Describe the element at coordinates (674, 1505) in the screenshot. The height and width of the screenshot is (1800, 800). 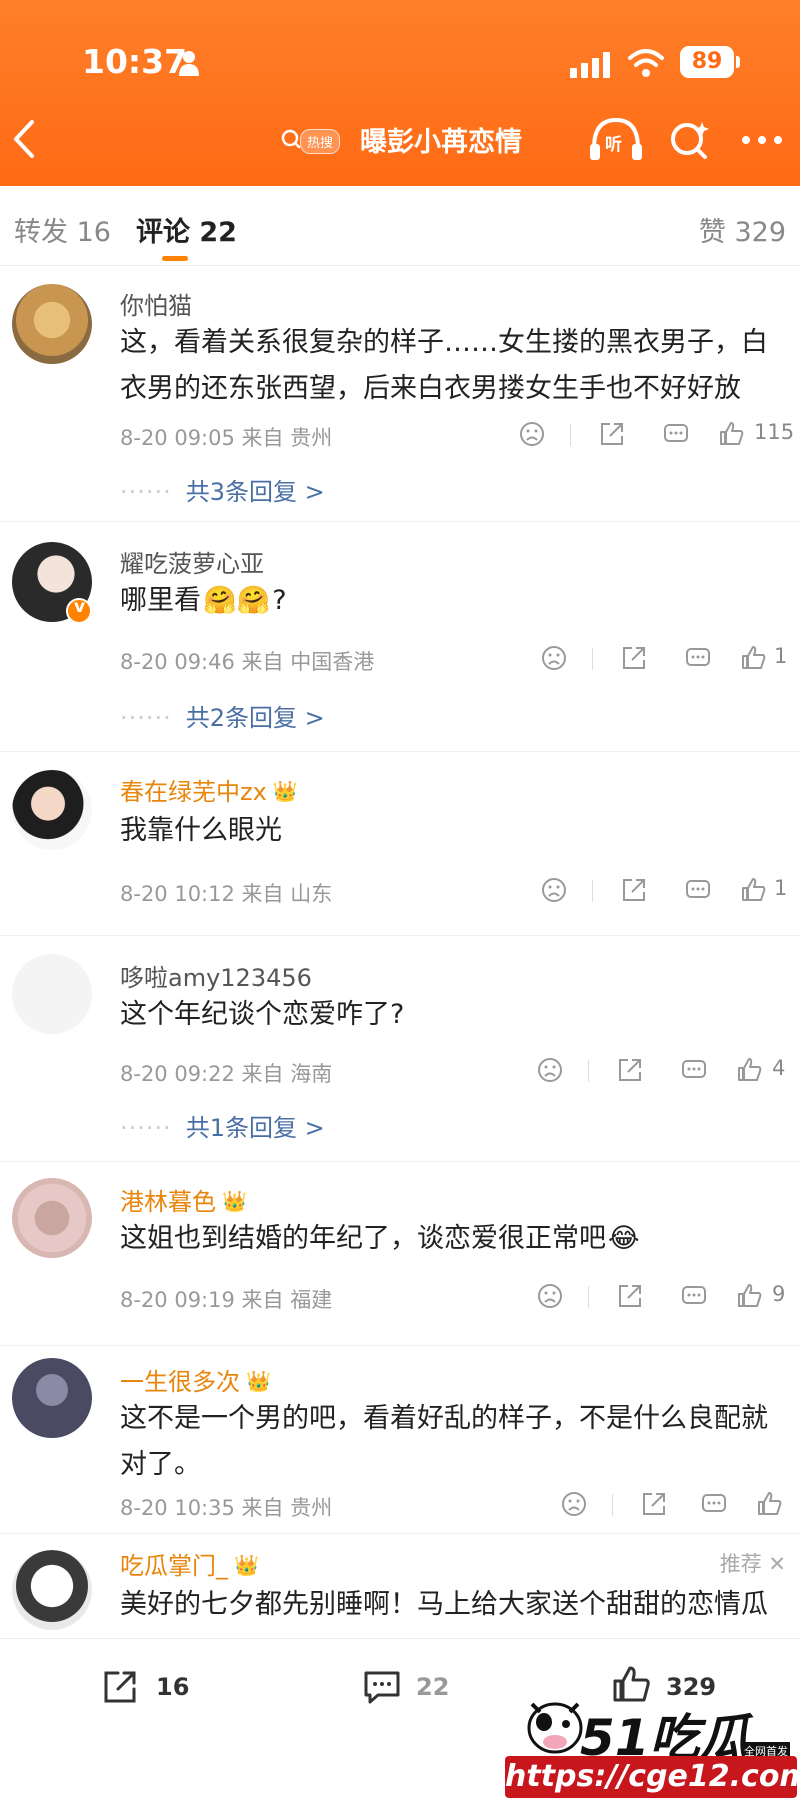
I see `comment-actions` at that location.